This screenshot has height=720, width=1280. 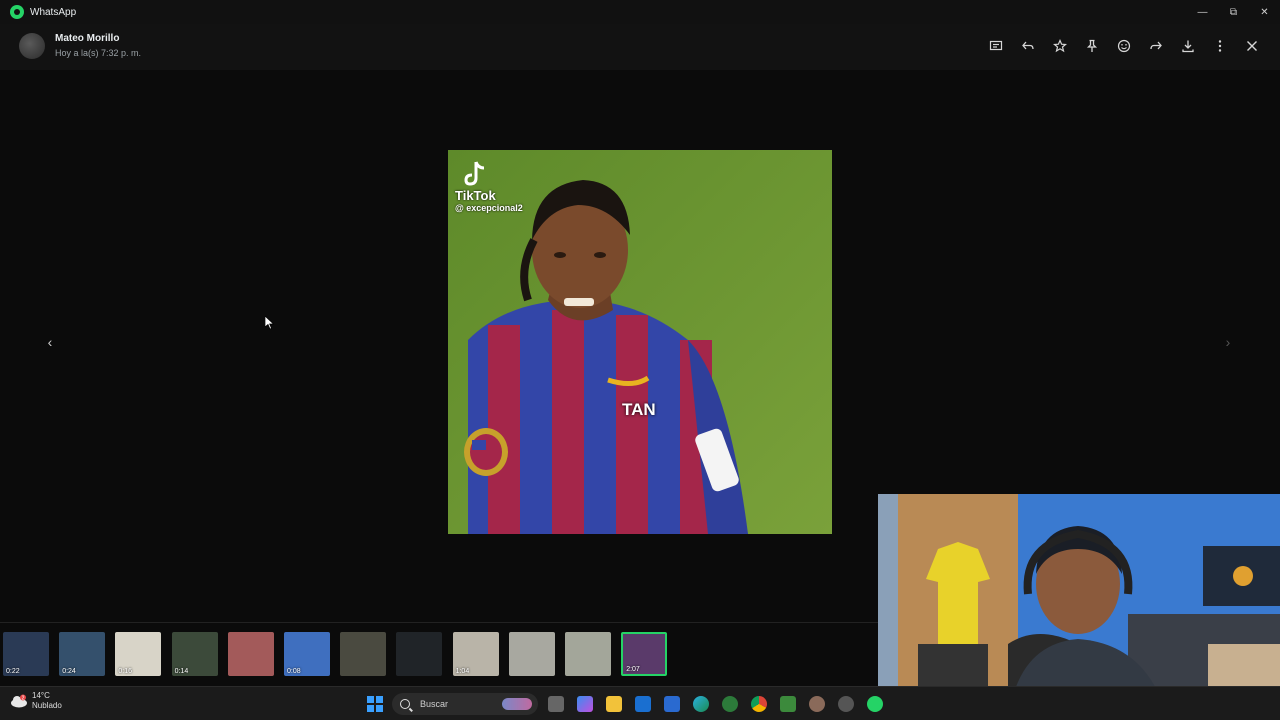 I want to click on title-bar: WhatsApp — ⧉ ✕, so click(x=640, y=12).